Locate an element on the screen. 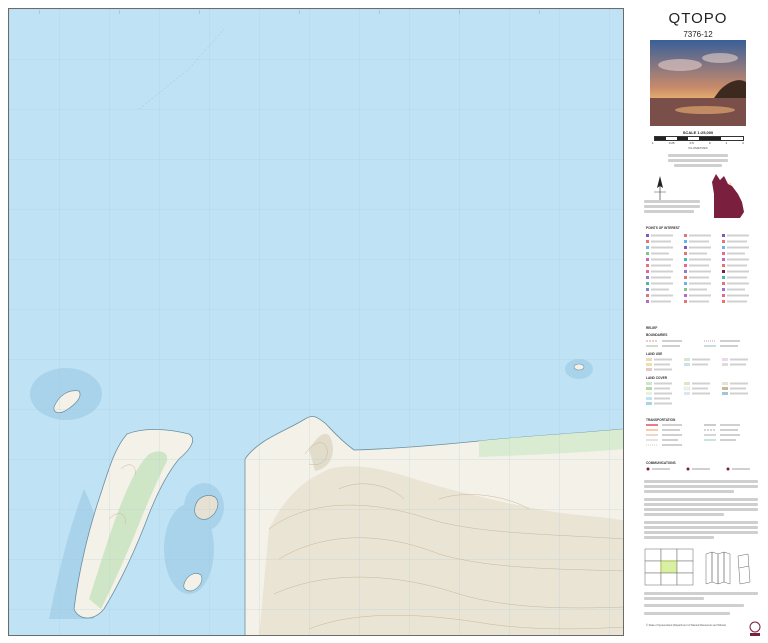 The width and height of the screenshot is (768, 643). legend-symbols-boundaries is located at coordinates (693, 343).